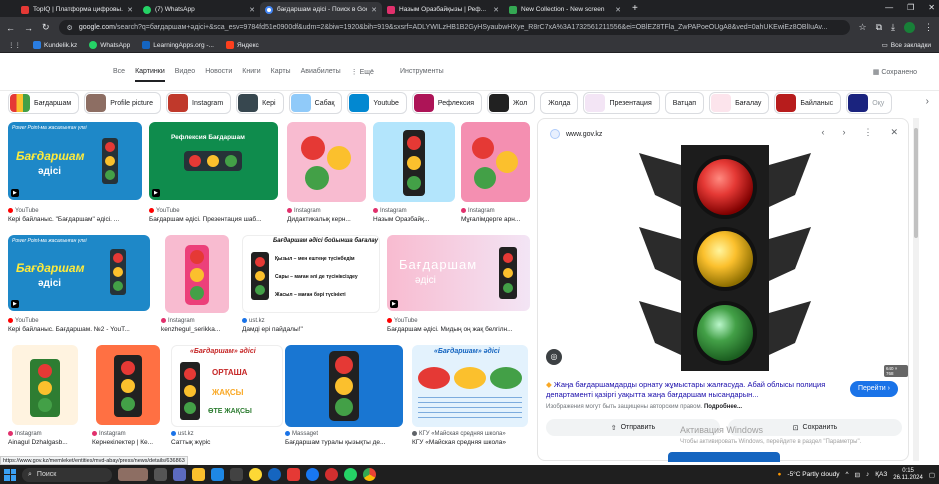 This screenshot has height=484, width=939. What do you see at coordinates (321, 9) in the screenshot?
I see `tab-google-search: бағдаршам әдісі - Поиск в Goo... ✕` at bounding box center [321, 9].